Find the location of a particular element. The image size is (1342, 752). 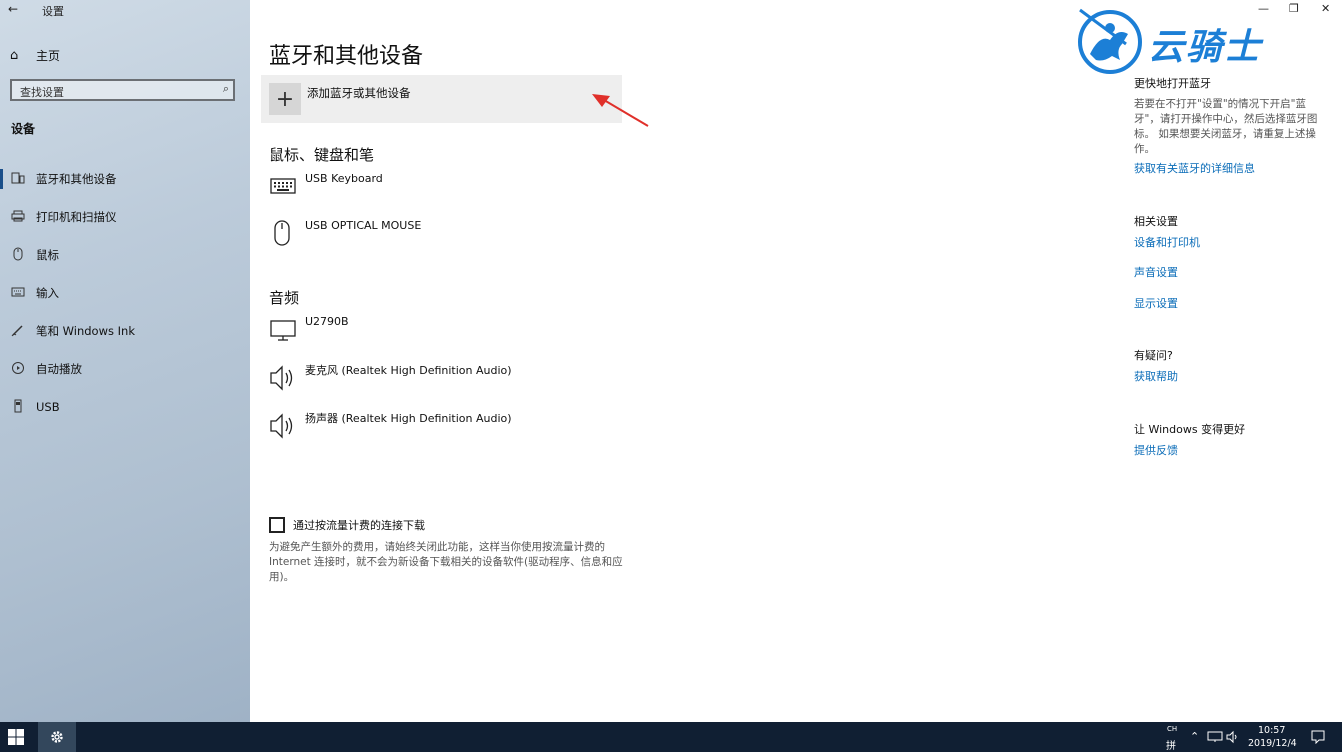

device-name: 麦克风 (Realtek High Definition Audio) is located at coordinates (408, 370).